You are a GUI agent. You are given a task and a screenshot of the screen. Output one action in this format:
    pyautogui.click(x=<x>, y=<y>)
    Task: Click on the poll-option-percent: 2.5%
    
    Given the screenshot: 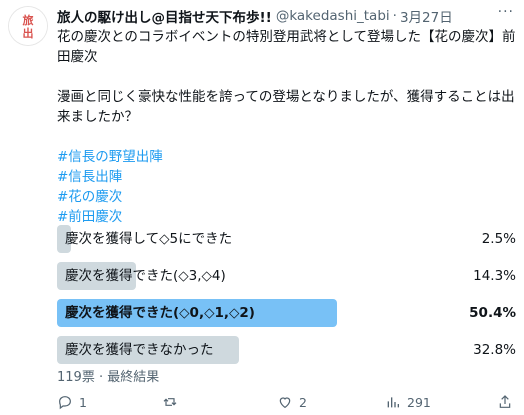 What is the action you would take?
    pyautogui.click(x=498, y=239)
    